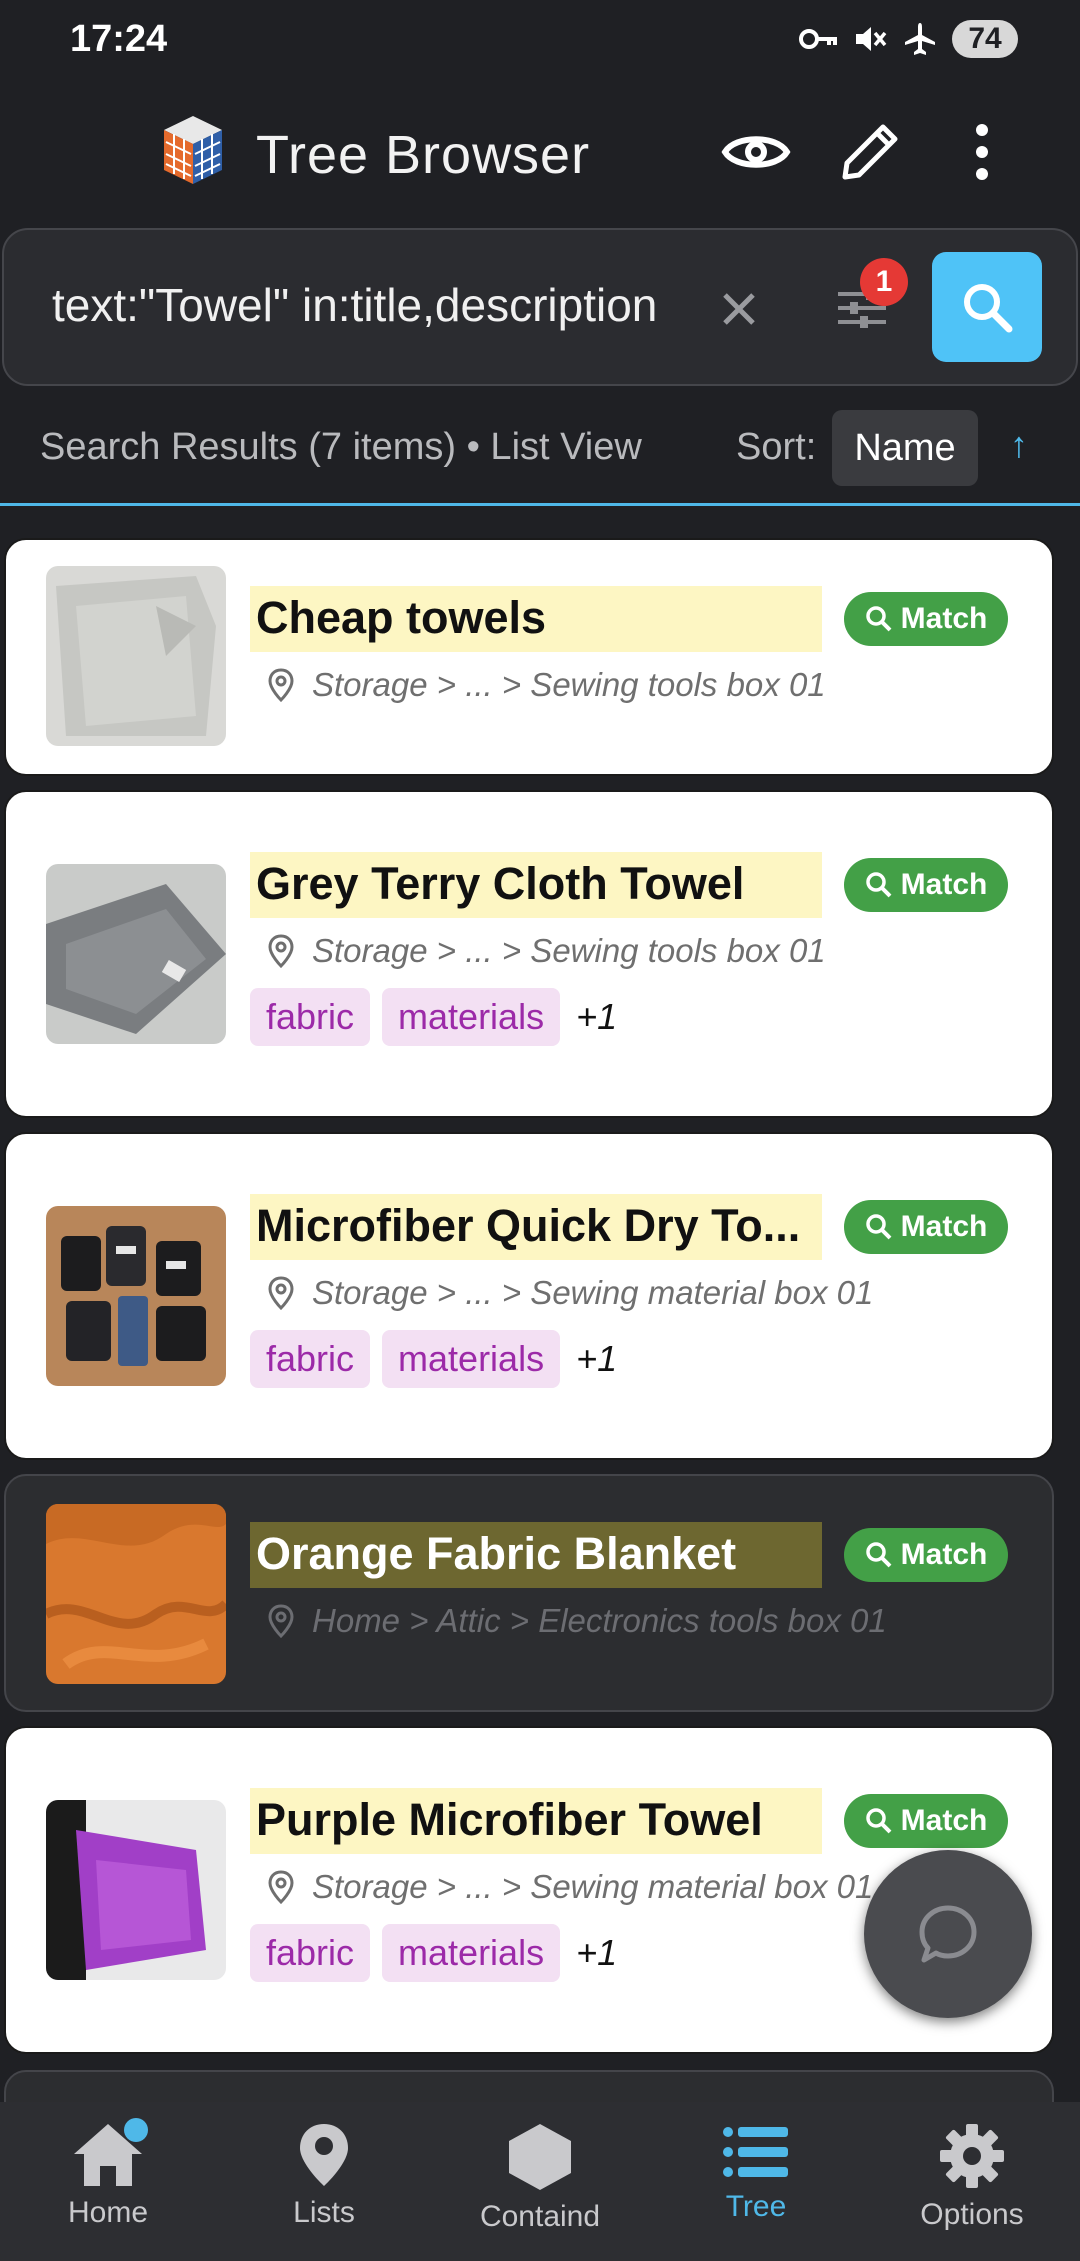  Describe the element at coordinates (536, 885) in the screenshot. I see `item-title: Grey Terry Cloth Towel` at that location.